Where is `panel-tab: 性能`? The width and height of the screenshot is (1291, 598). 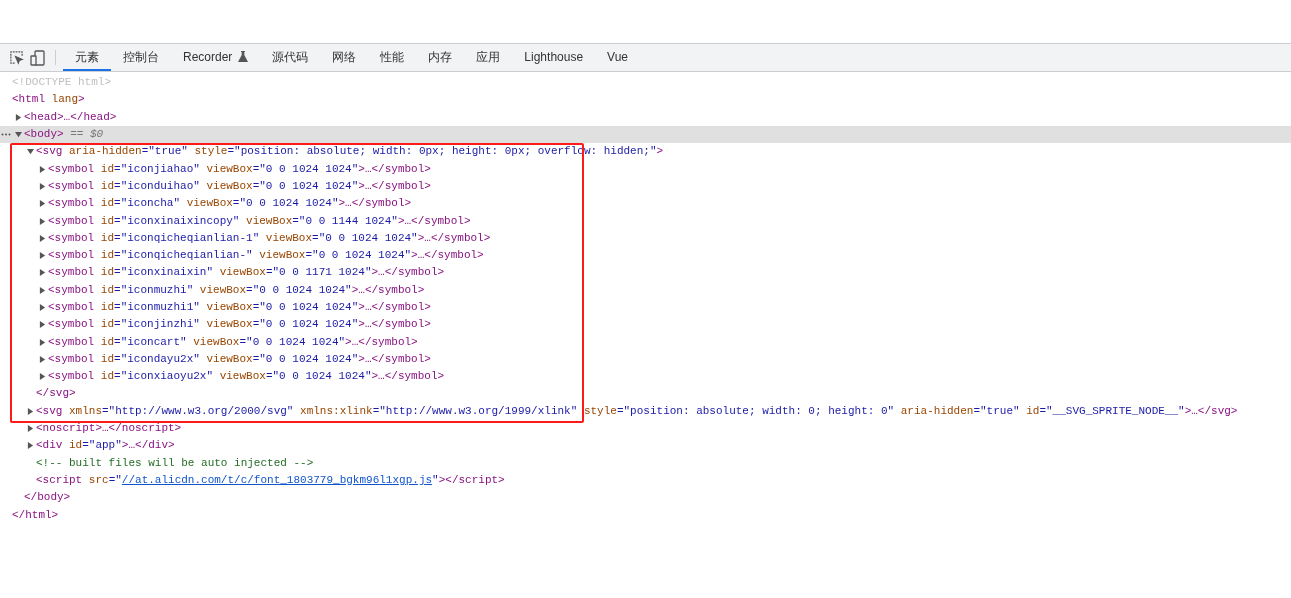 panel-tab: 性能 is located at coordinates (392, 57).